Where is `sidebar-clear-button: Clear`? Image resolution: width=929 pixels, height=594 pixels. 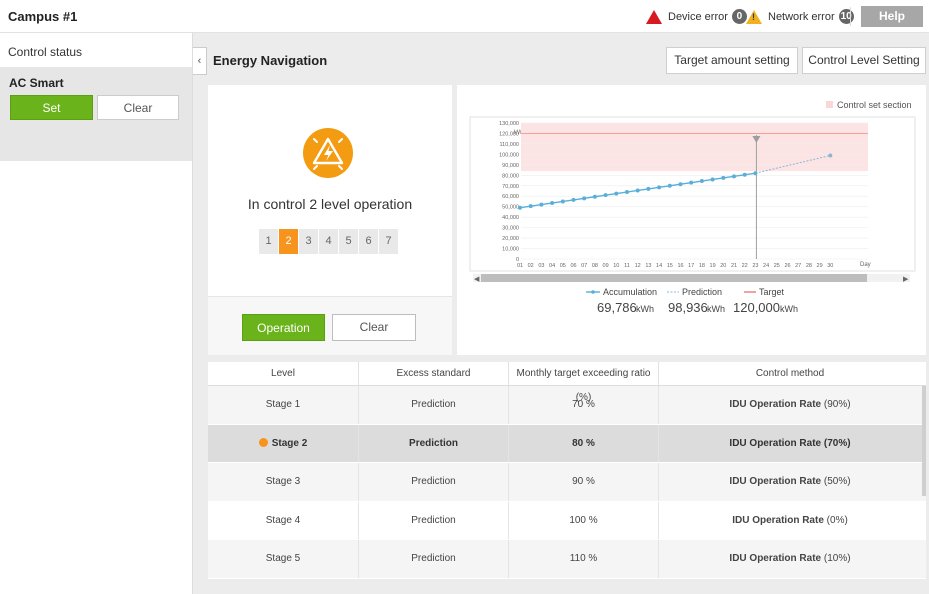
sidebar-clear-button: Clear is located at coordinates (138, 107).